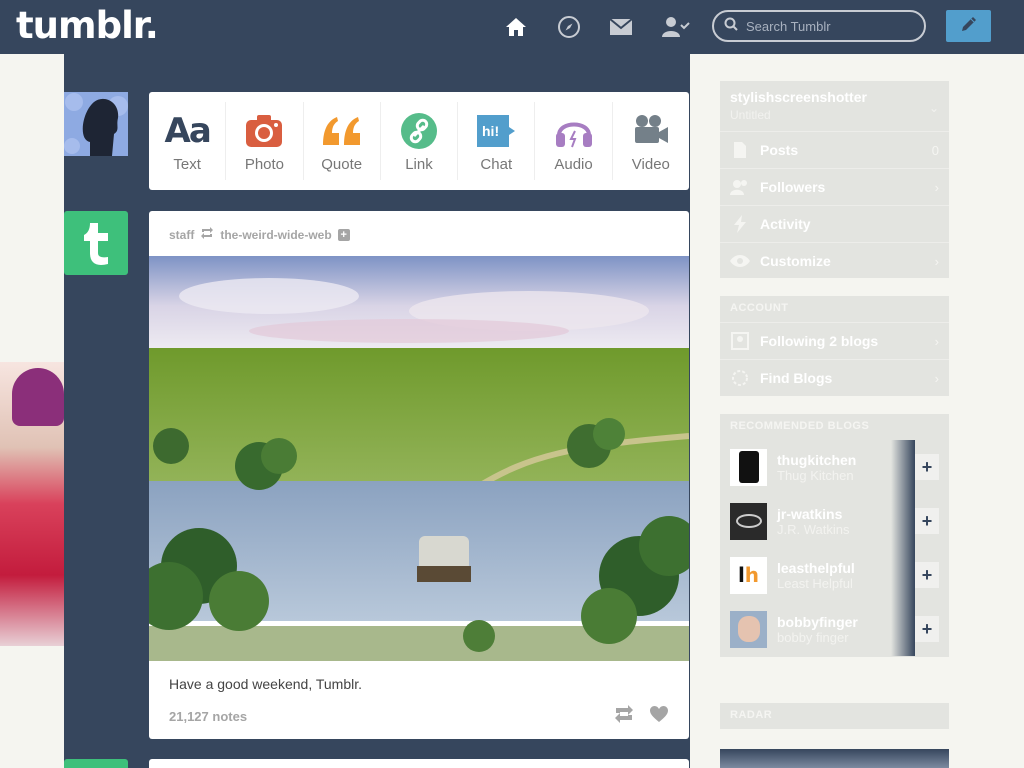  I want to click on sidebar-item-posts: Posts 0, so click(834, 149).